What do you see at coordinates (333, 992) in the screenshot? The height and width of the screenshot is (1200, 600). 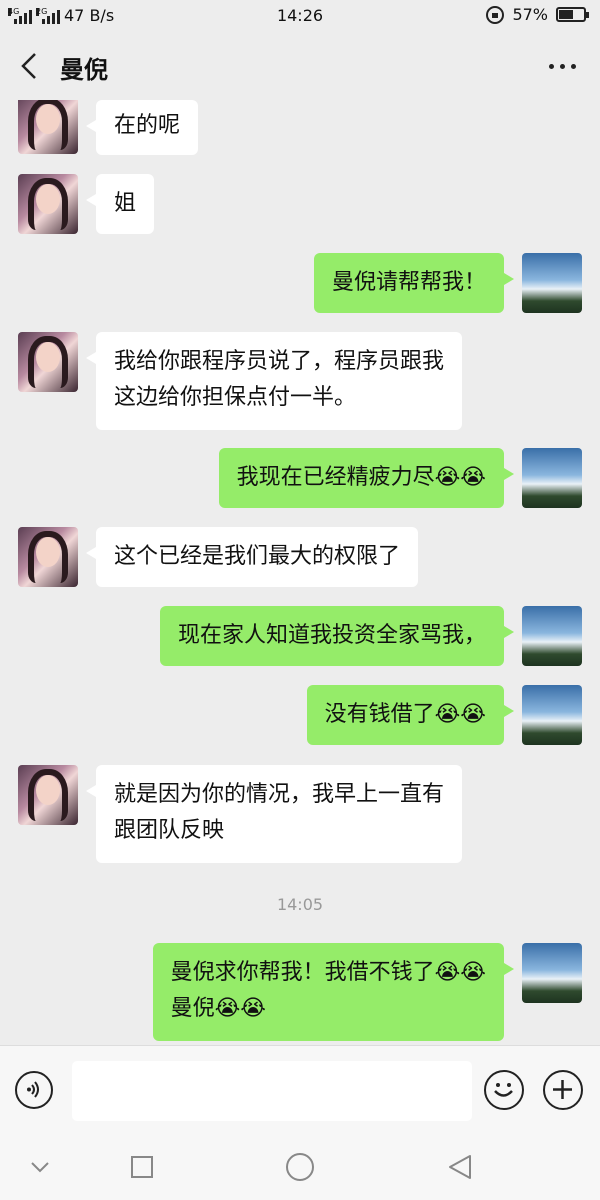 I see `message-bubble-sent: 曼倪求你帮我！我借不钱了😭😭 曼倪😭😭` at bounding box center [333, 992].